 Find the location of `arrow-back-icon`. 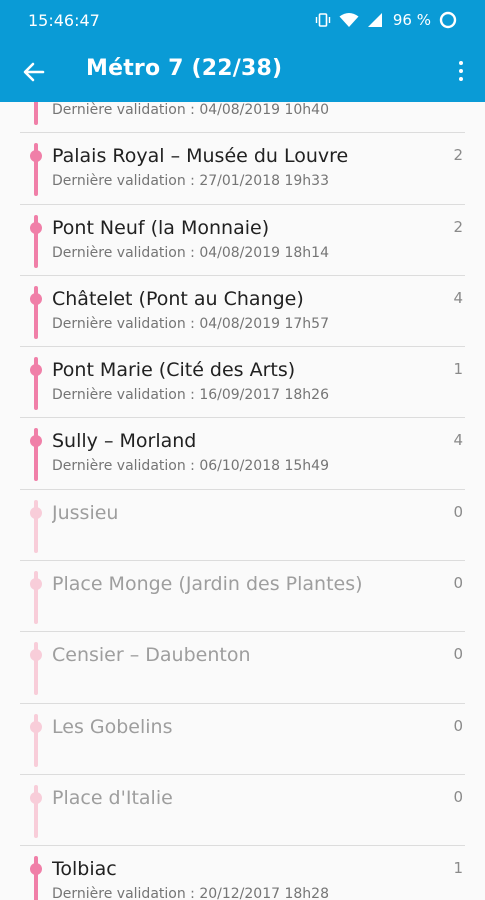

arrow-back-icon is located at coordinates (34, 72).